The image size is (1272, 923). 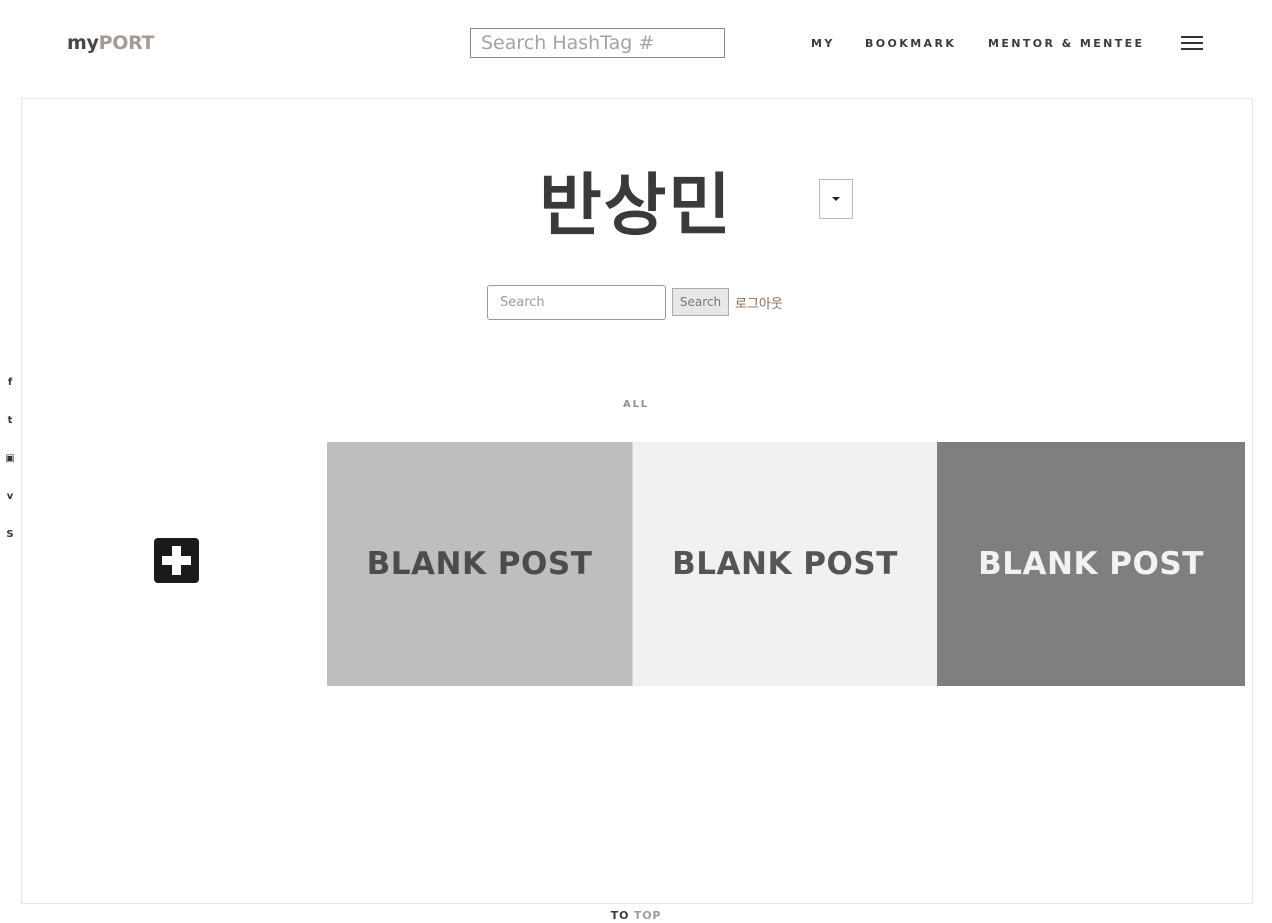 What do you see at coordinates (620, 915) in the screenshot?
I see `to-top-text-to: TO` at bounding box center [620, 915].